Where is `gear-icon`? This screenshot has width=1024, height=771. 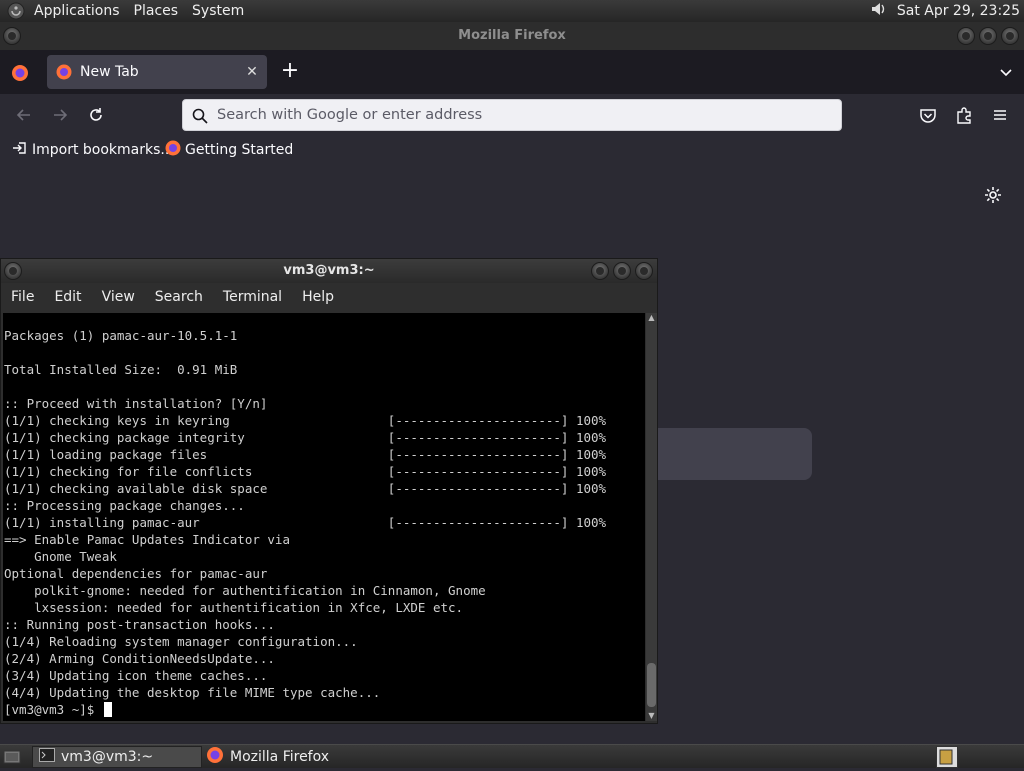
gear-icon is located at coordinates (993, 195).